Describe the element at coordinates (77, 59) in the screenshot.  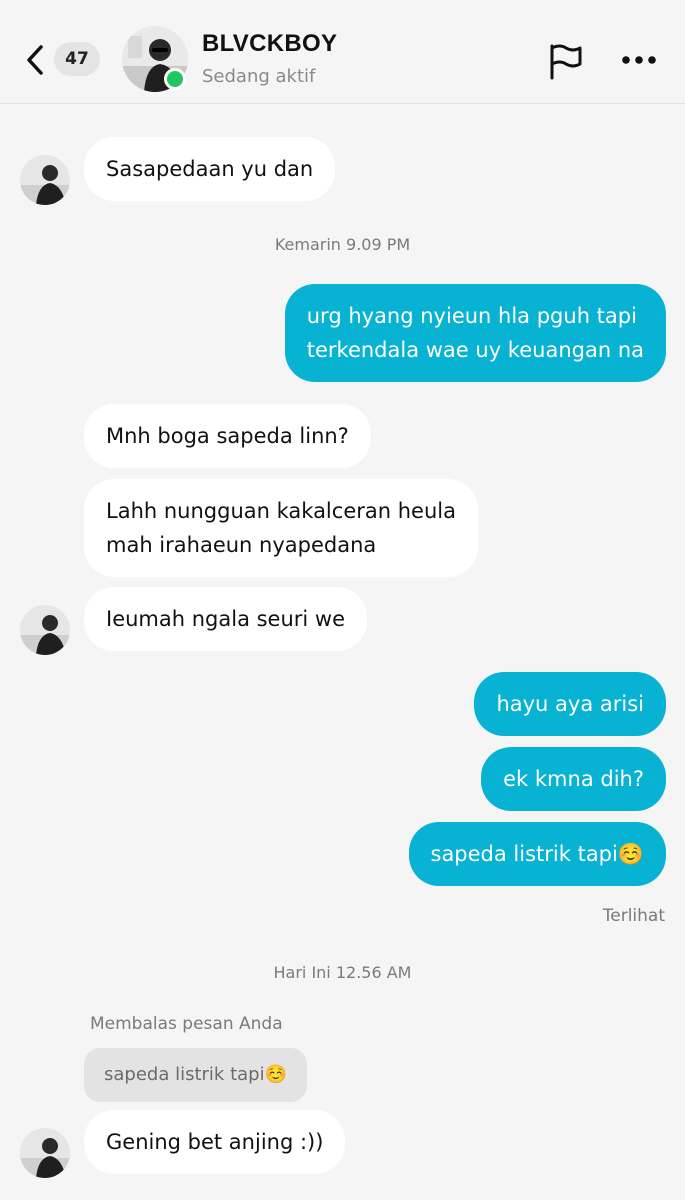
I see `unread-count-badge: 47` at that location.